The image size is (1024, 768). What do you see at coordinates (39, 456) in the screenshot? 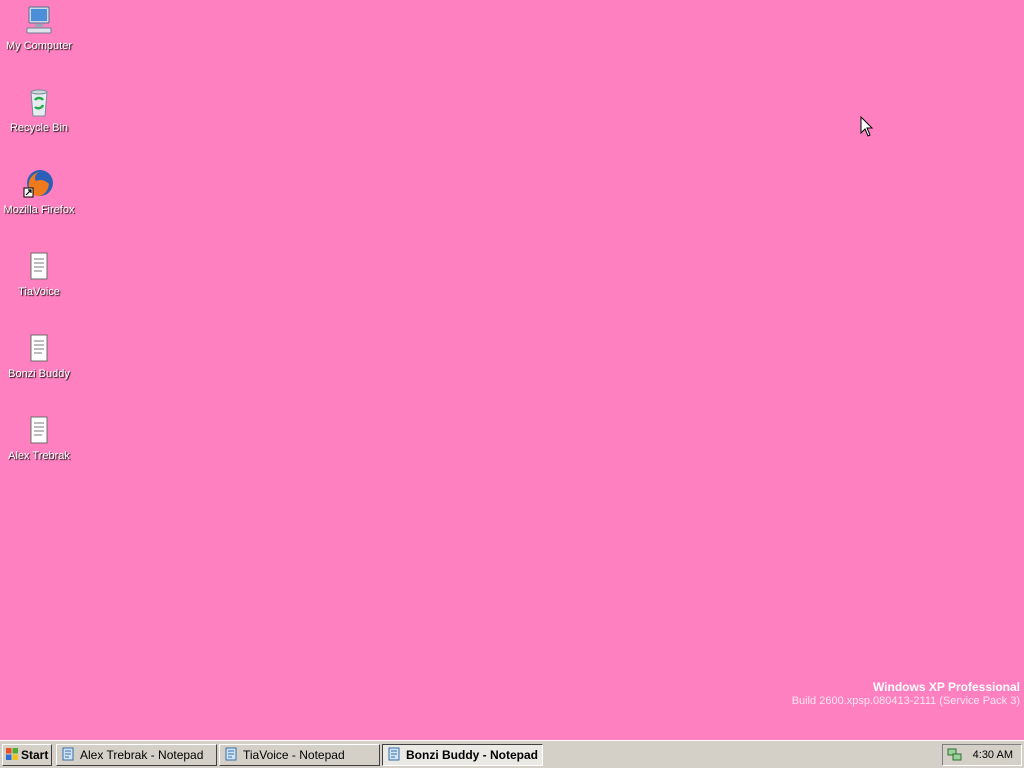
I see `desktop-icon-label: Alex Trebrak` at bounding box center [39, 456].